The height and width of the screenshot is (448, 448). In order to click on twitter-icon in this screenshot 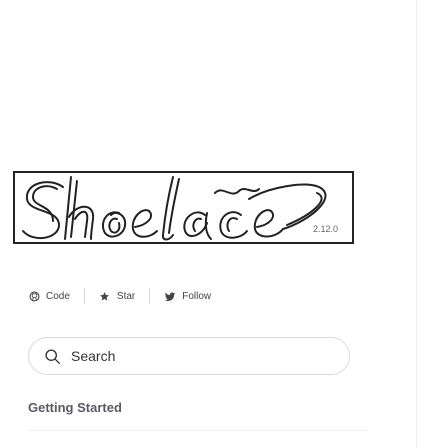, I will do `click(170, 296)`.